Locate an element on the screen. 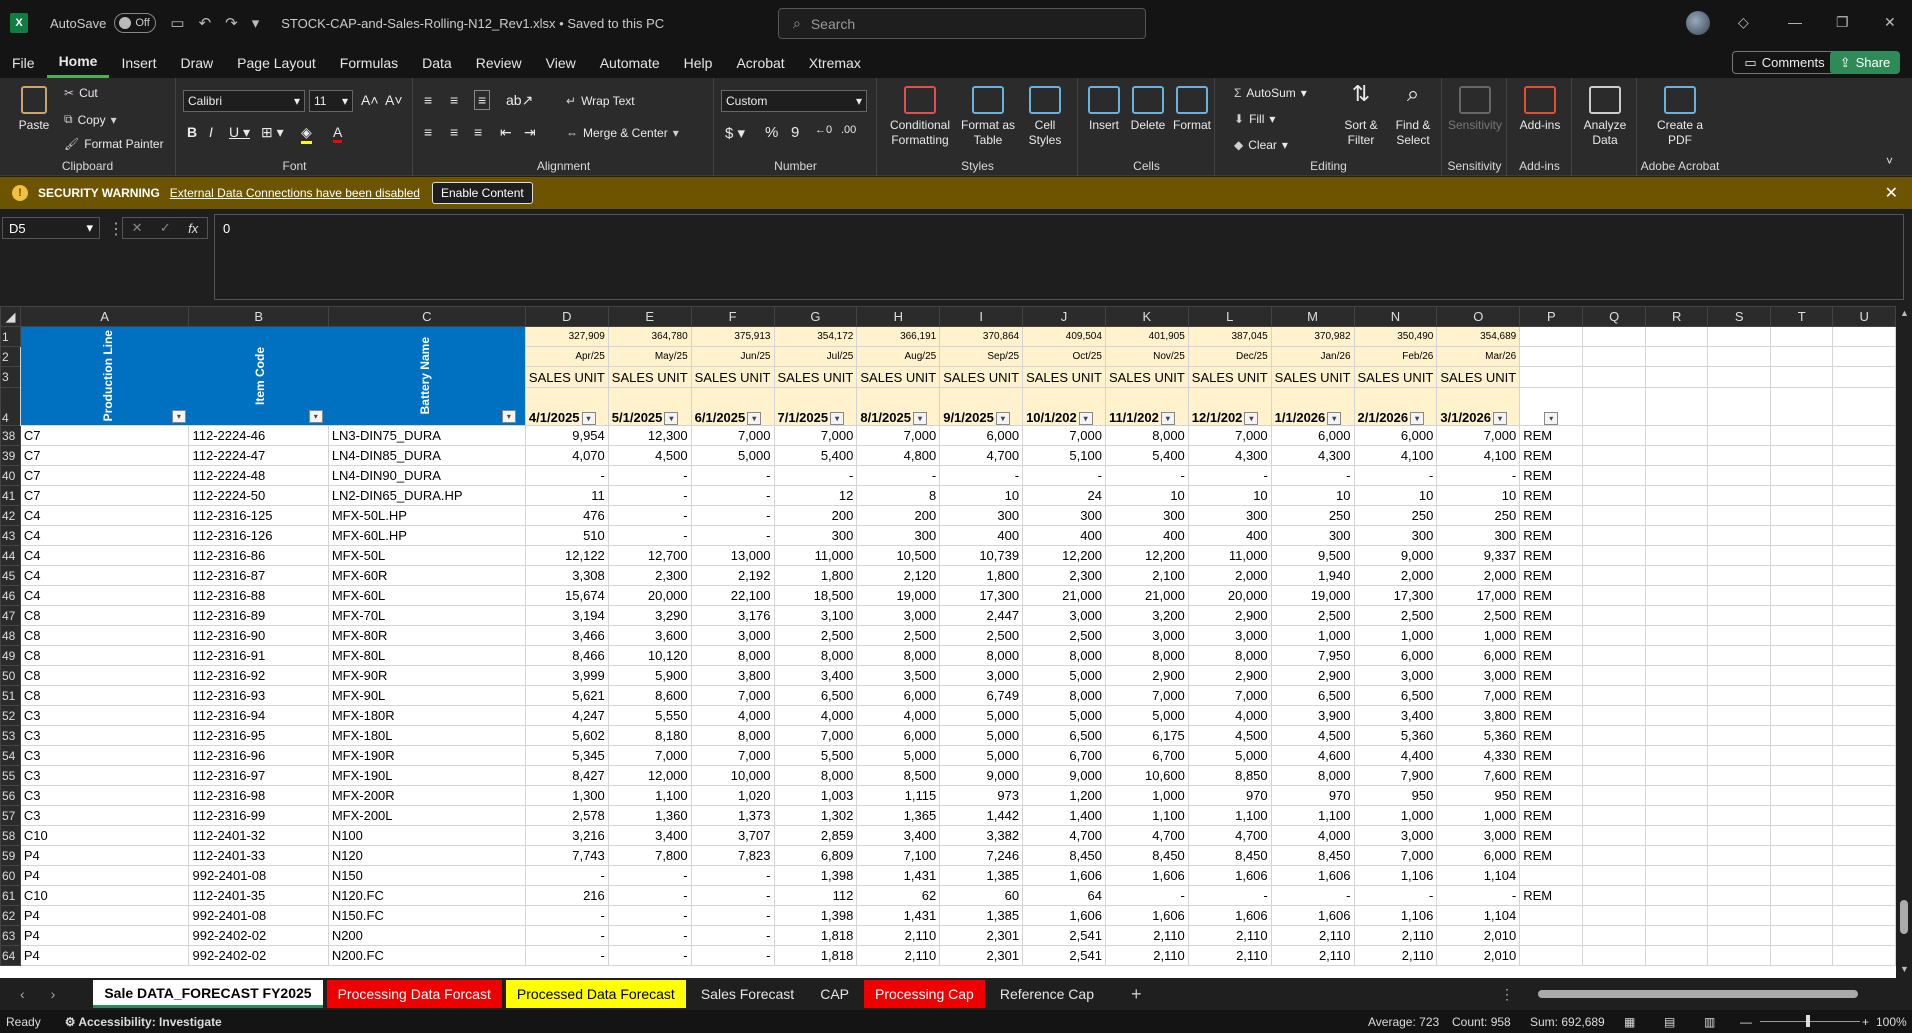 This screenshot has height=1033, width=1912. value-cell: 8,466 is located at coordinates (566, 655).